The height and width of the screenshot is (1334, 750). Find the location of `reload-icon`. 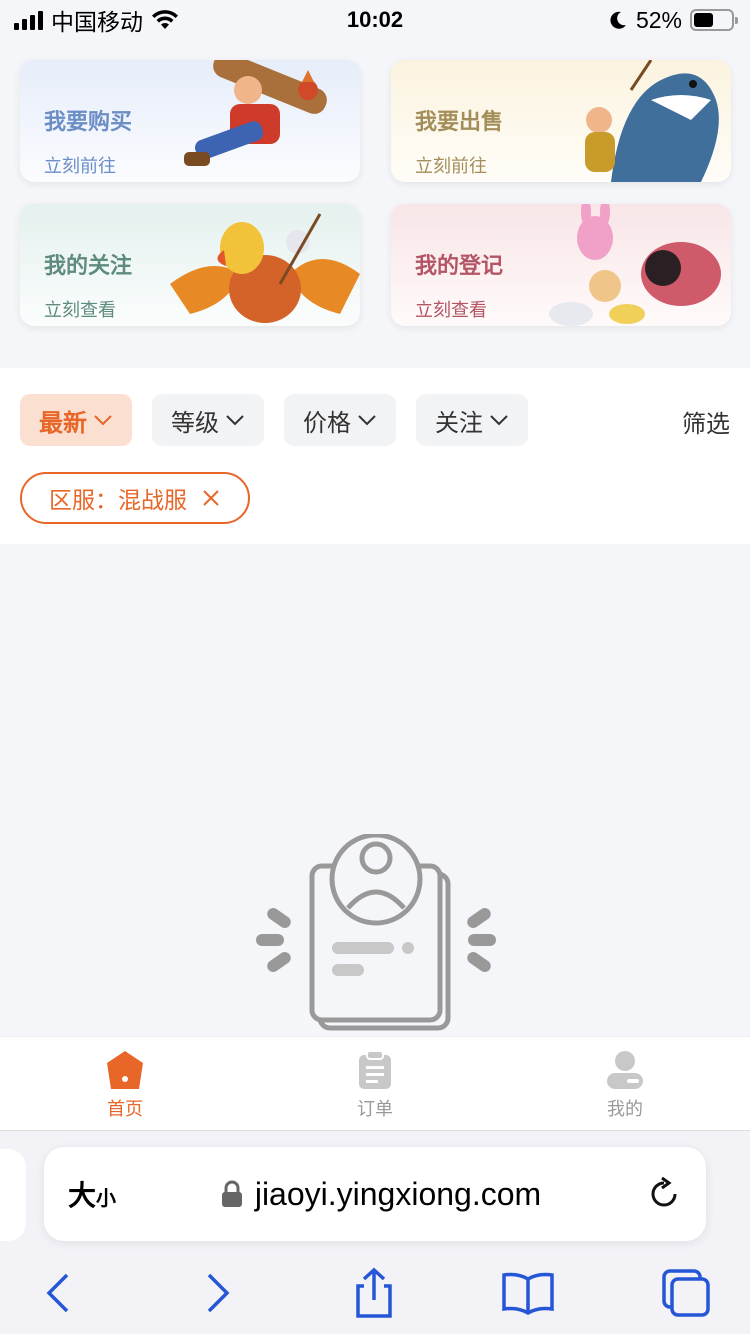

reload-icon is located at coordinates (664, 1194).